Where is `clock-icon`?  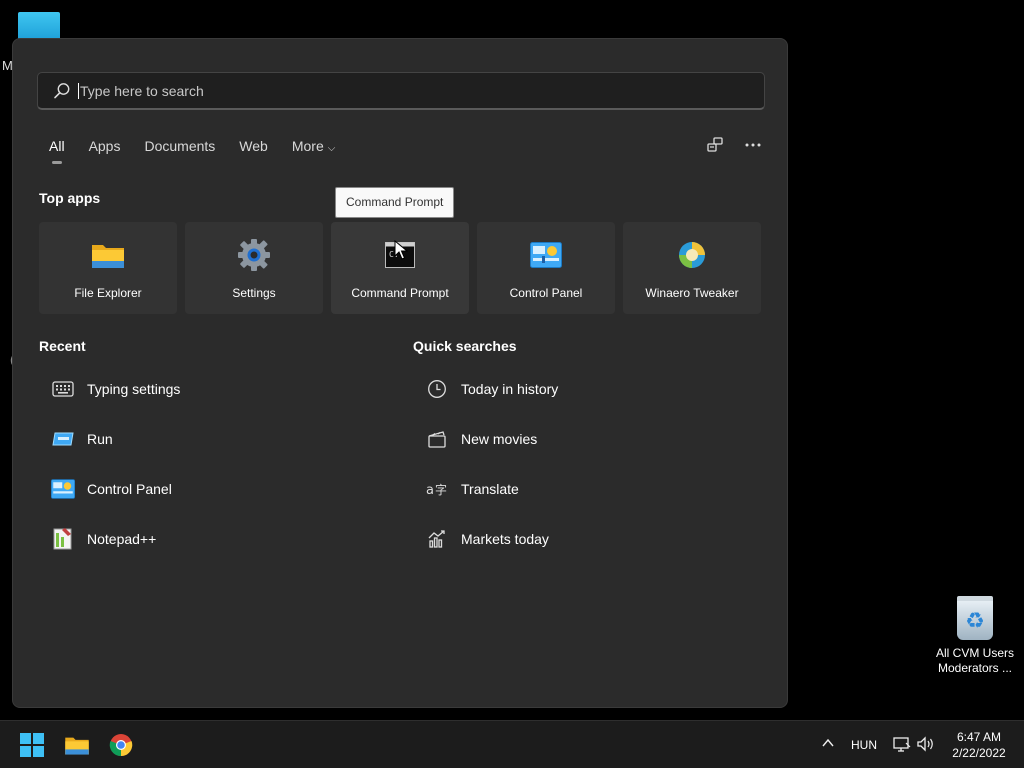 clock-icon is located at coordinates (437, 389).